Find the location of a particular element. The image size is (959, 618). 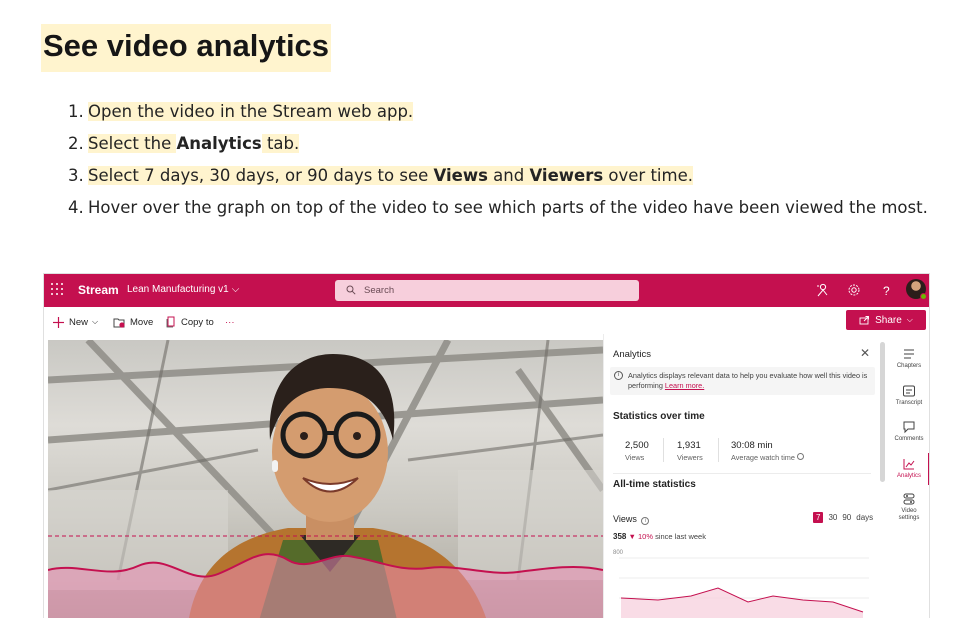

stat-views: 2,500 Views is located at coordinates (637, 451).